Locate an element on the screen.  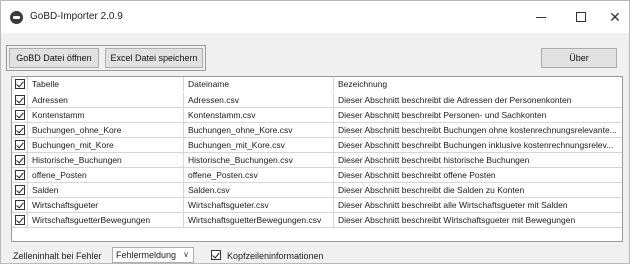
column-header-description: Bezeichnung is located at coordinates (478, 84).